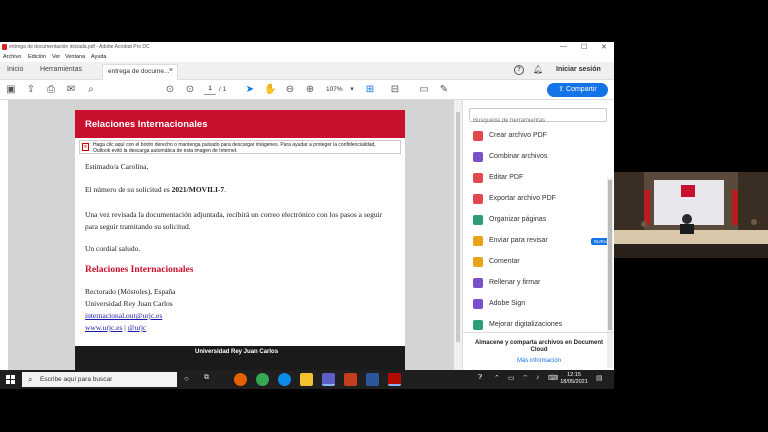 The height and width of the screenshot is (432, 768). I want to click on cortana-icon: ○, so click(186, 378).